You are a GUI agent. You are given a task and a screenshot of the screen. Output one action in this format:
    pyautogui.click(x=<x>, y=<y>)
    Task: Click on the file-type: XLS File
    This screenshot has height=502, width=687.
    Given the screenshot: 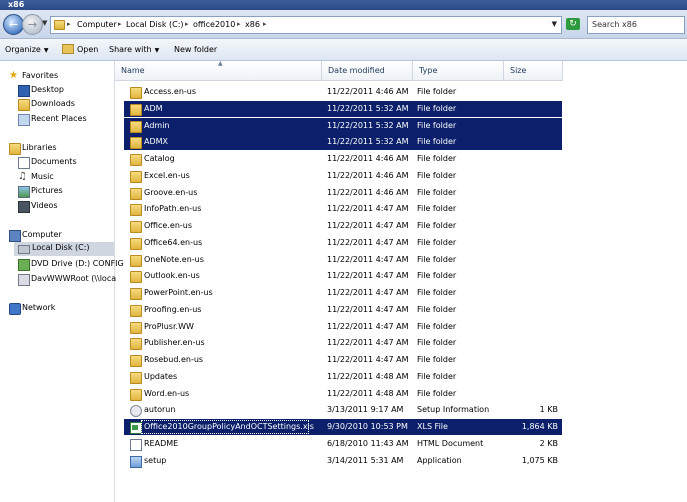 What is the action you would take?
    pyautogui.click(x=432, y=426)
    